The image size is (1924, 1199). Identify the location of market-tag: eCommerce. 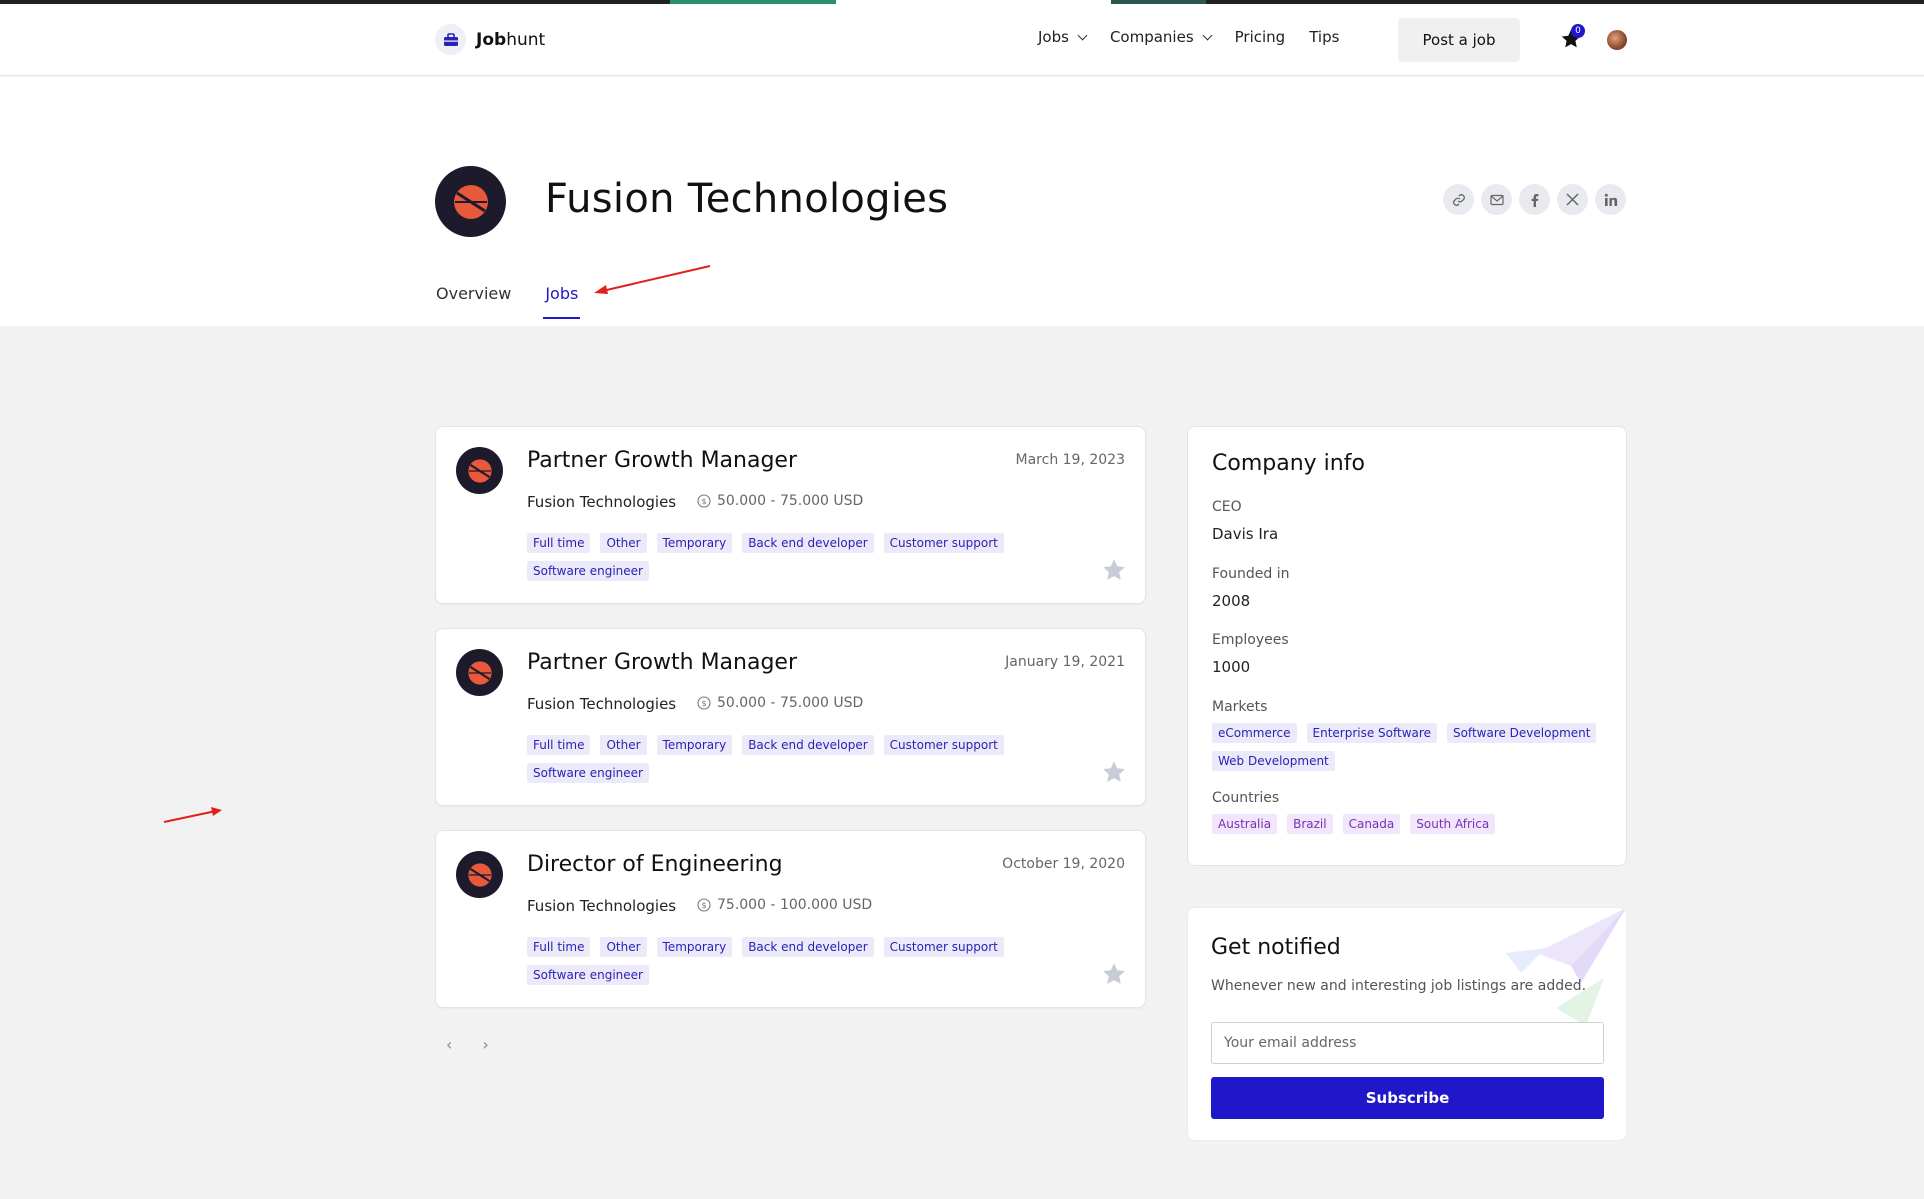
(1254, 733).